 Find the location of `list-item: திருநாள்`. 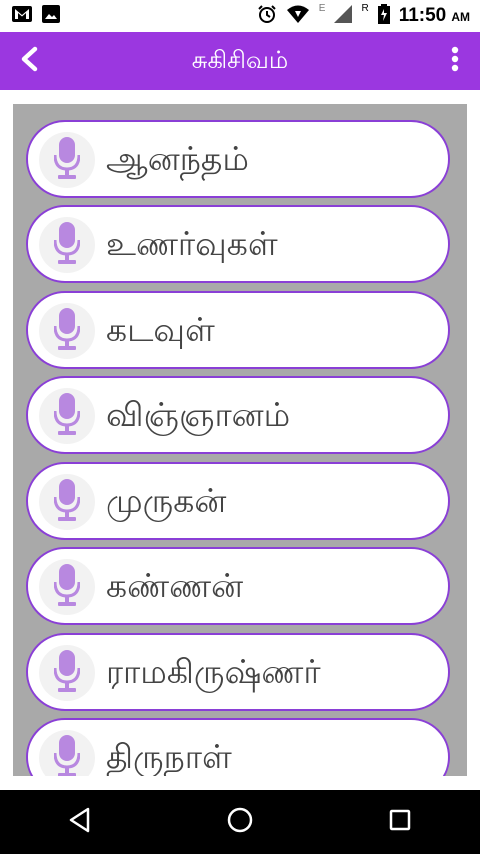

list-item: திருநாள் is located at coordinates (238, 747).